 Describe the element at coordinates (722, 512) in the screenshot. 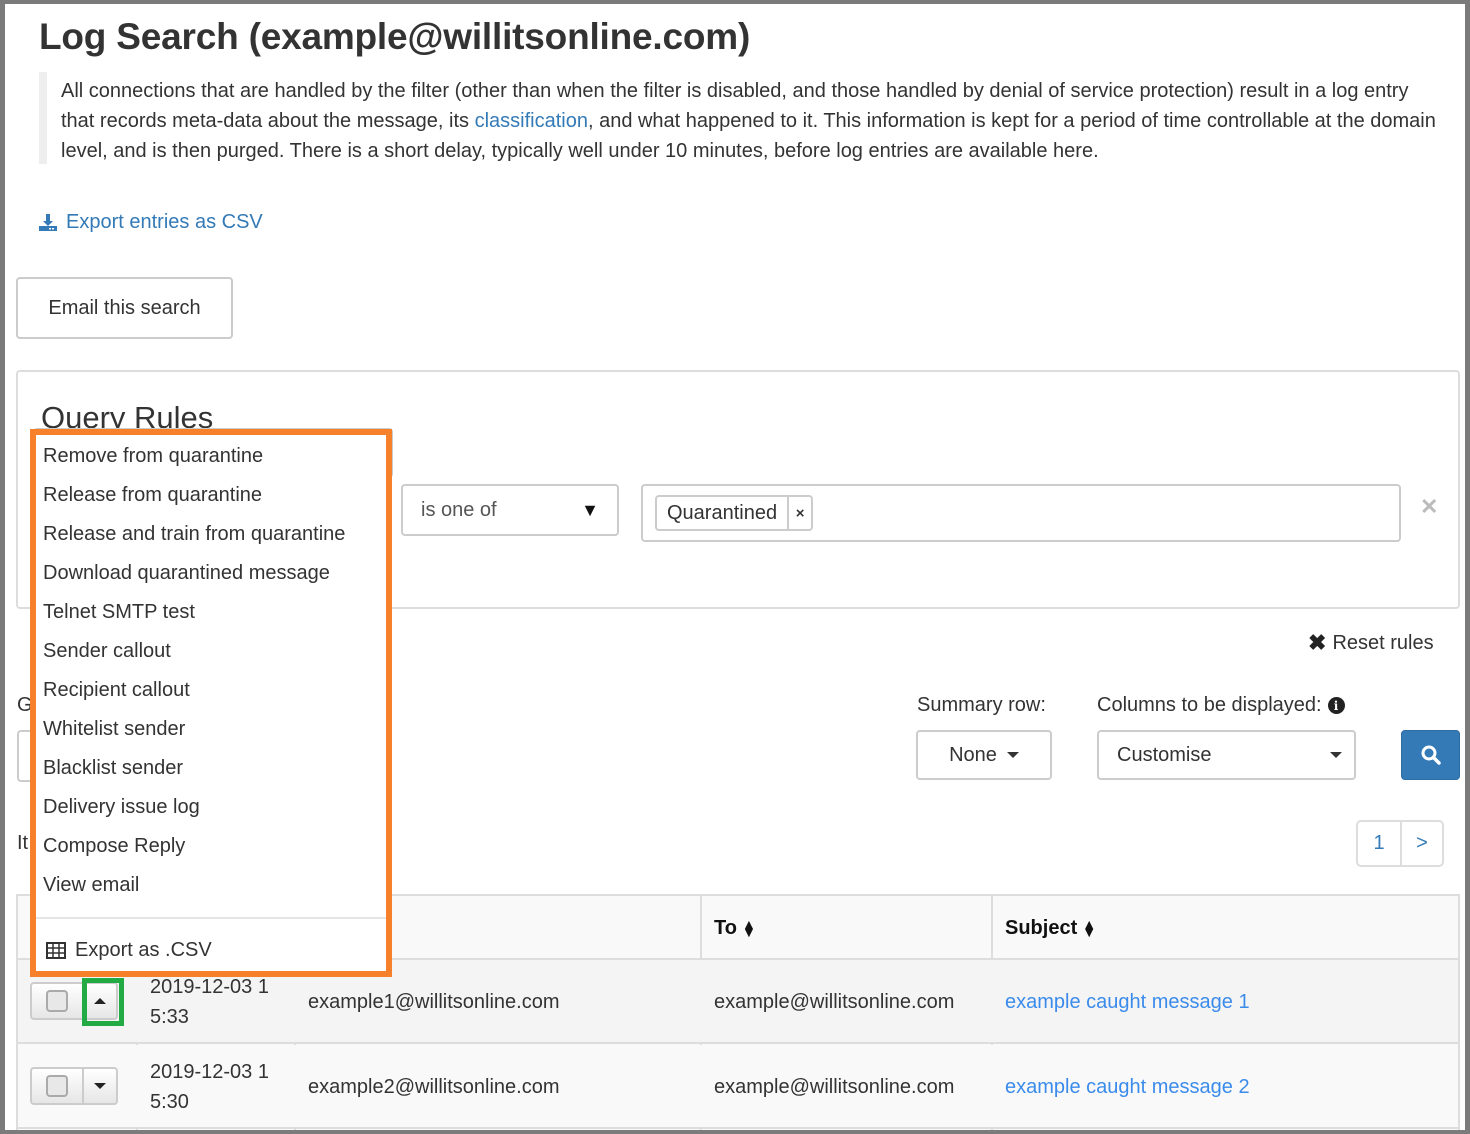

I see `tag-label: Quarantined` at that location.